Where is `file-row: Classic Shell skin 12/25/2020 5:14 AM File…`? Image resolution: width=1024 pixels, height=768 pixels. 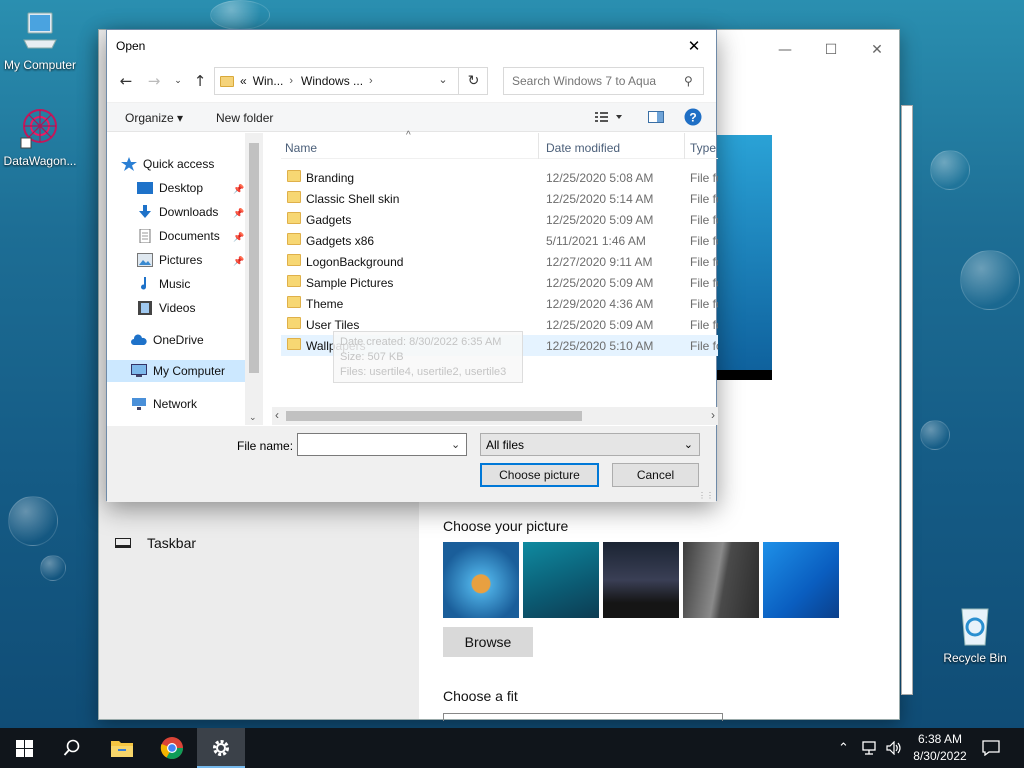 file-row: Classic Shell skin 12/25/2020 5:14 AM File… is located at coordinates (499, 198).